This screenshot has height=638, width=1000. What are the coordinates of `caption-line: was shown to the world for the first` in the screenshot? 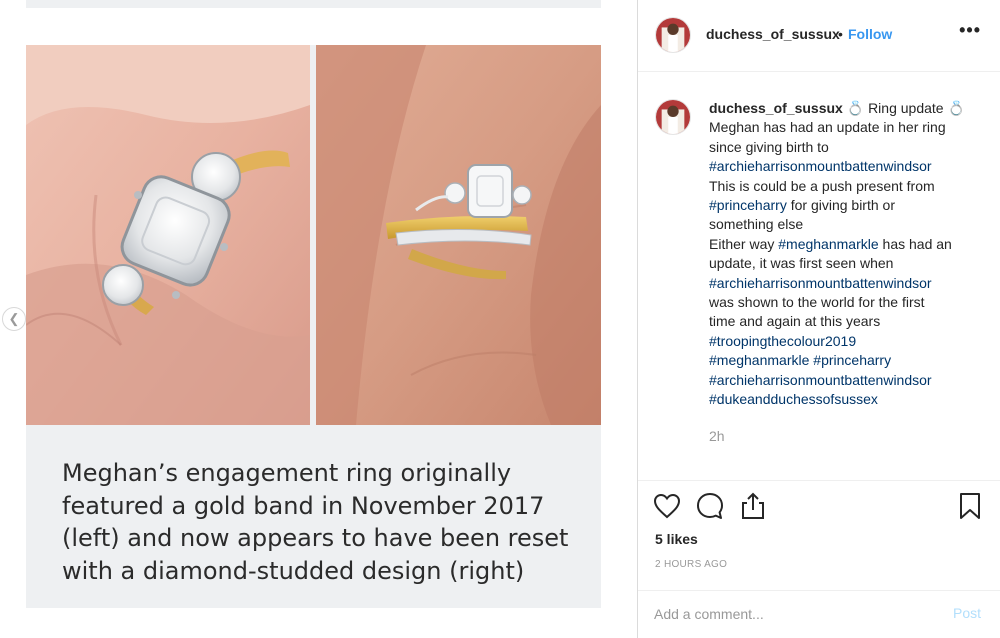 It's located at (817, 302).